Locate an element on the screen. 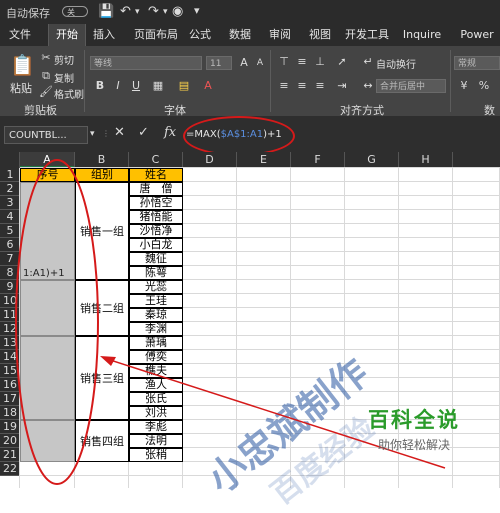  baike-logo: 百科全说 助你轻松解决 is located at coordinates (414, 434).